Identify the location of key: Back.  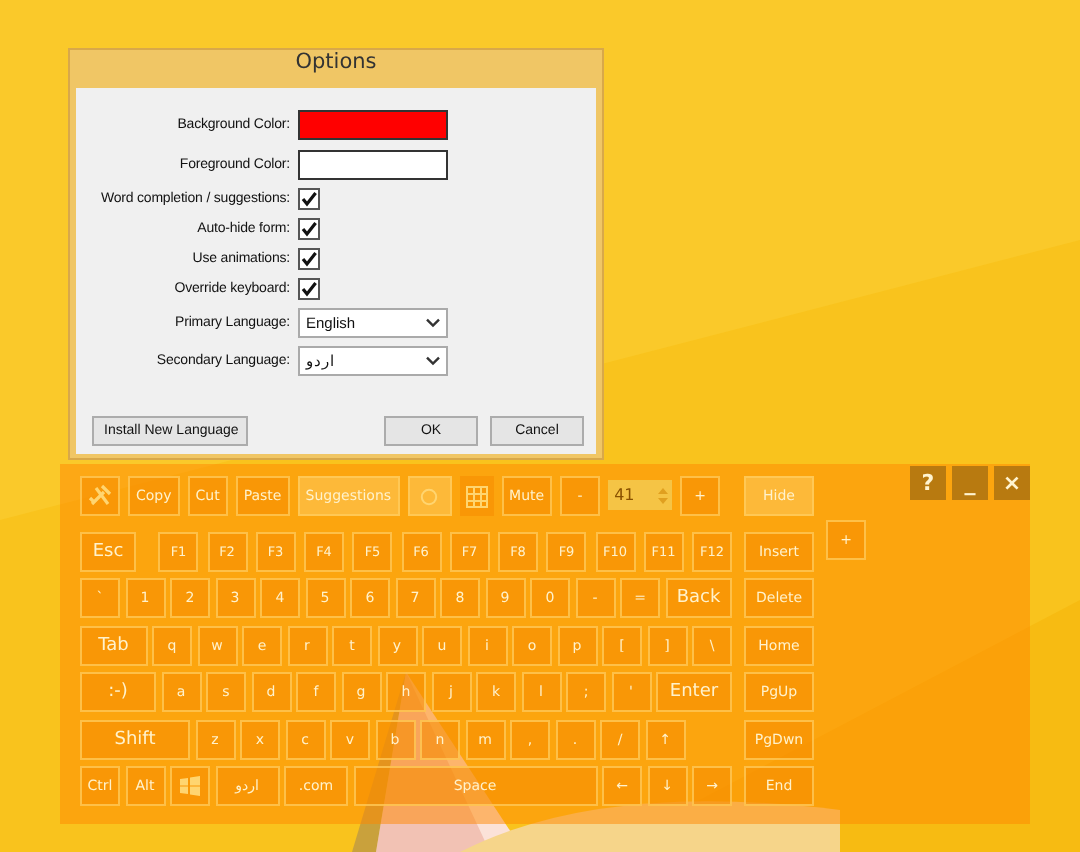
(698, 598).